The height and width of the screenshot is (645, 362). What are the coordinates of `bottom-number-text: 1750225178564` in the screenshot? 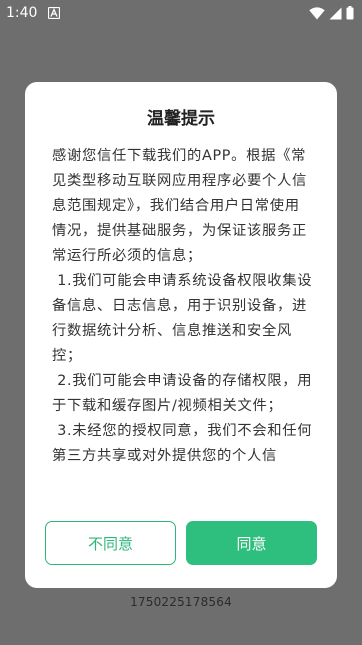 It's located at (181, 602).